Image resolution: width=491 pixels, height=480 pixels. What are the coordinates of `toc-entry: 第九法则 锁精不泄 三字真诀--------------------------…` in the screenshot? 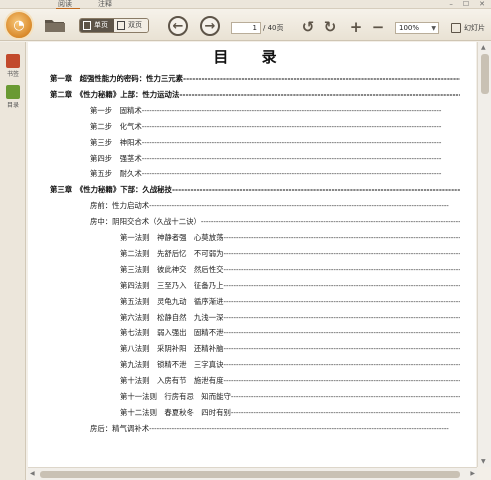 It's located at (290, 365).